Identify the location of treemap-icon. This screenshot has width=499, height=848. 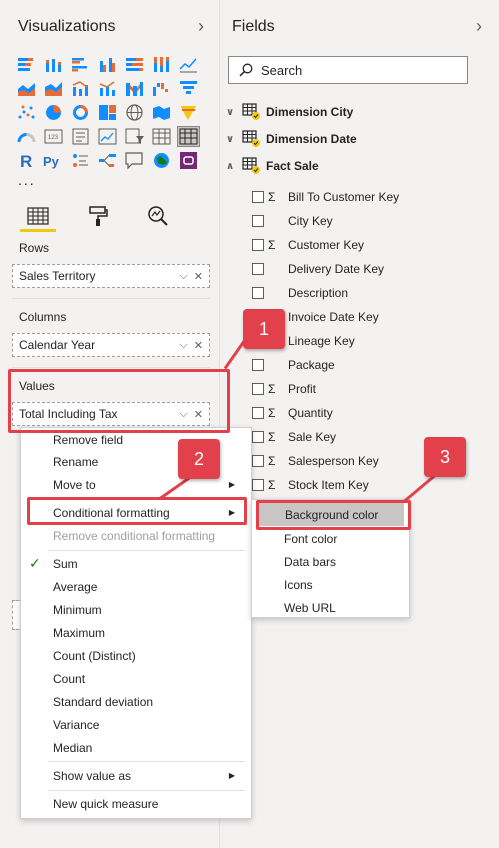
(107, 112).